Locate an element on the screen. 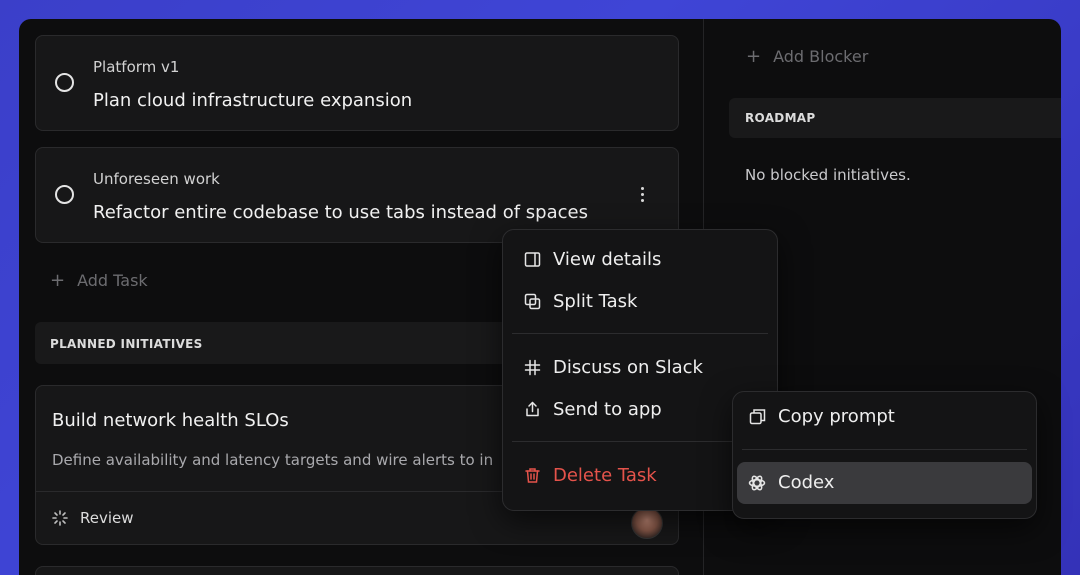 The width and height of the screenshot is (1080, 575). menu-item-label: Split Task is located at coordinates (595, 301).